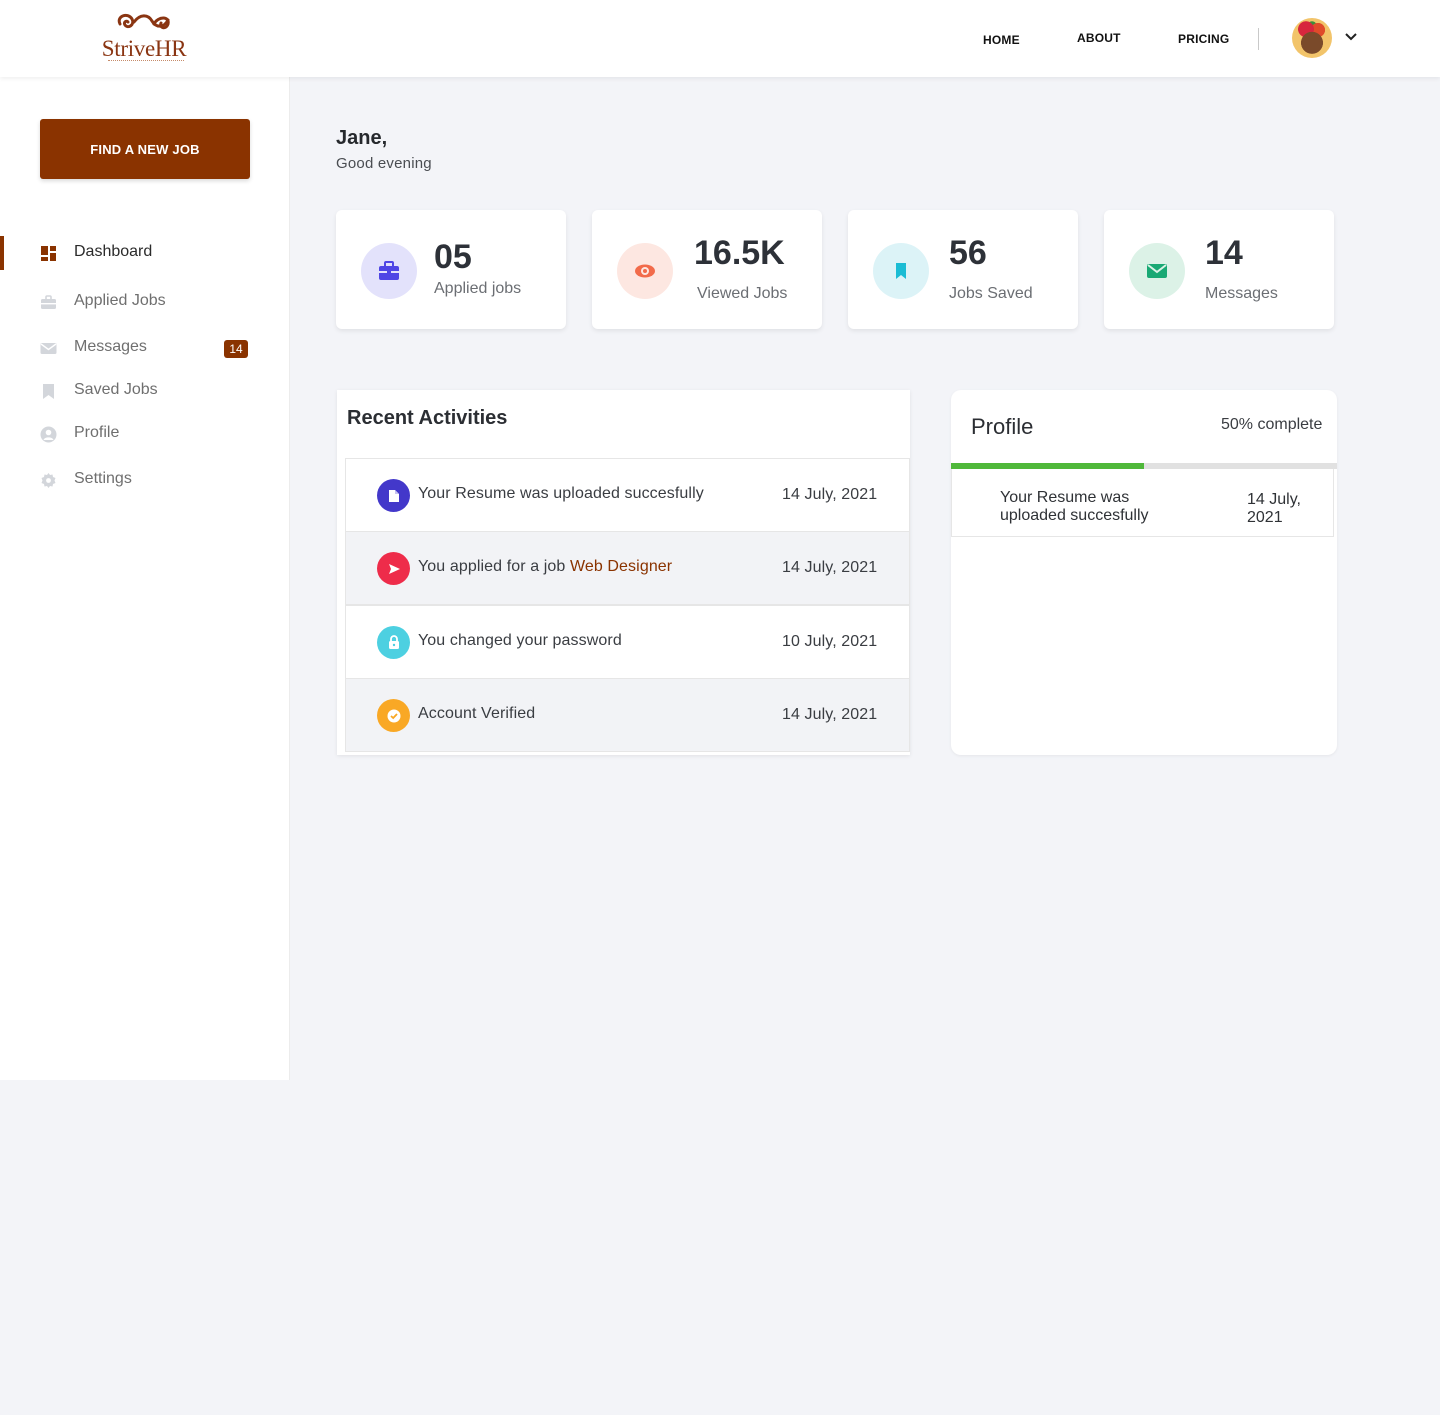 This screenshot has width=1440, height=1415. I want to click on activity-date: 10 July, 2021, so click(830, 641).